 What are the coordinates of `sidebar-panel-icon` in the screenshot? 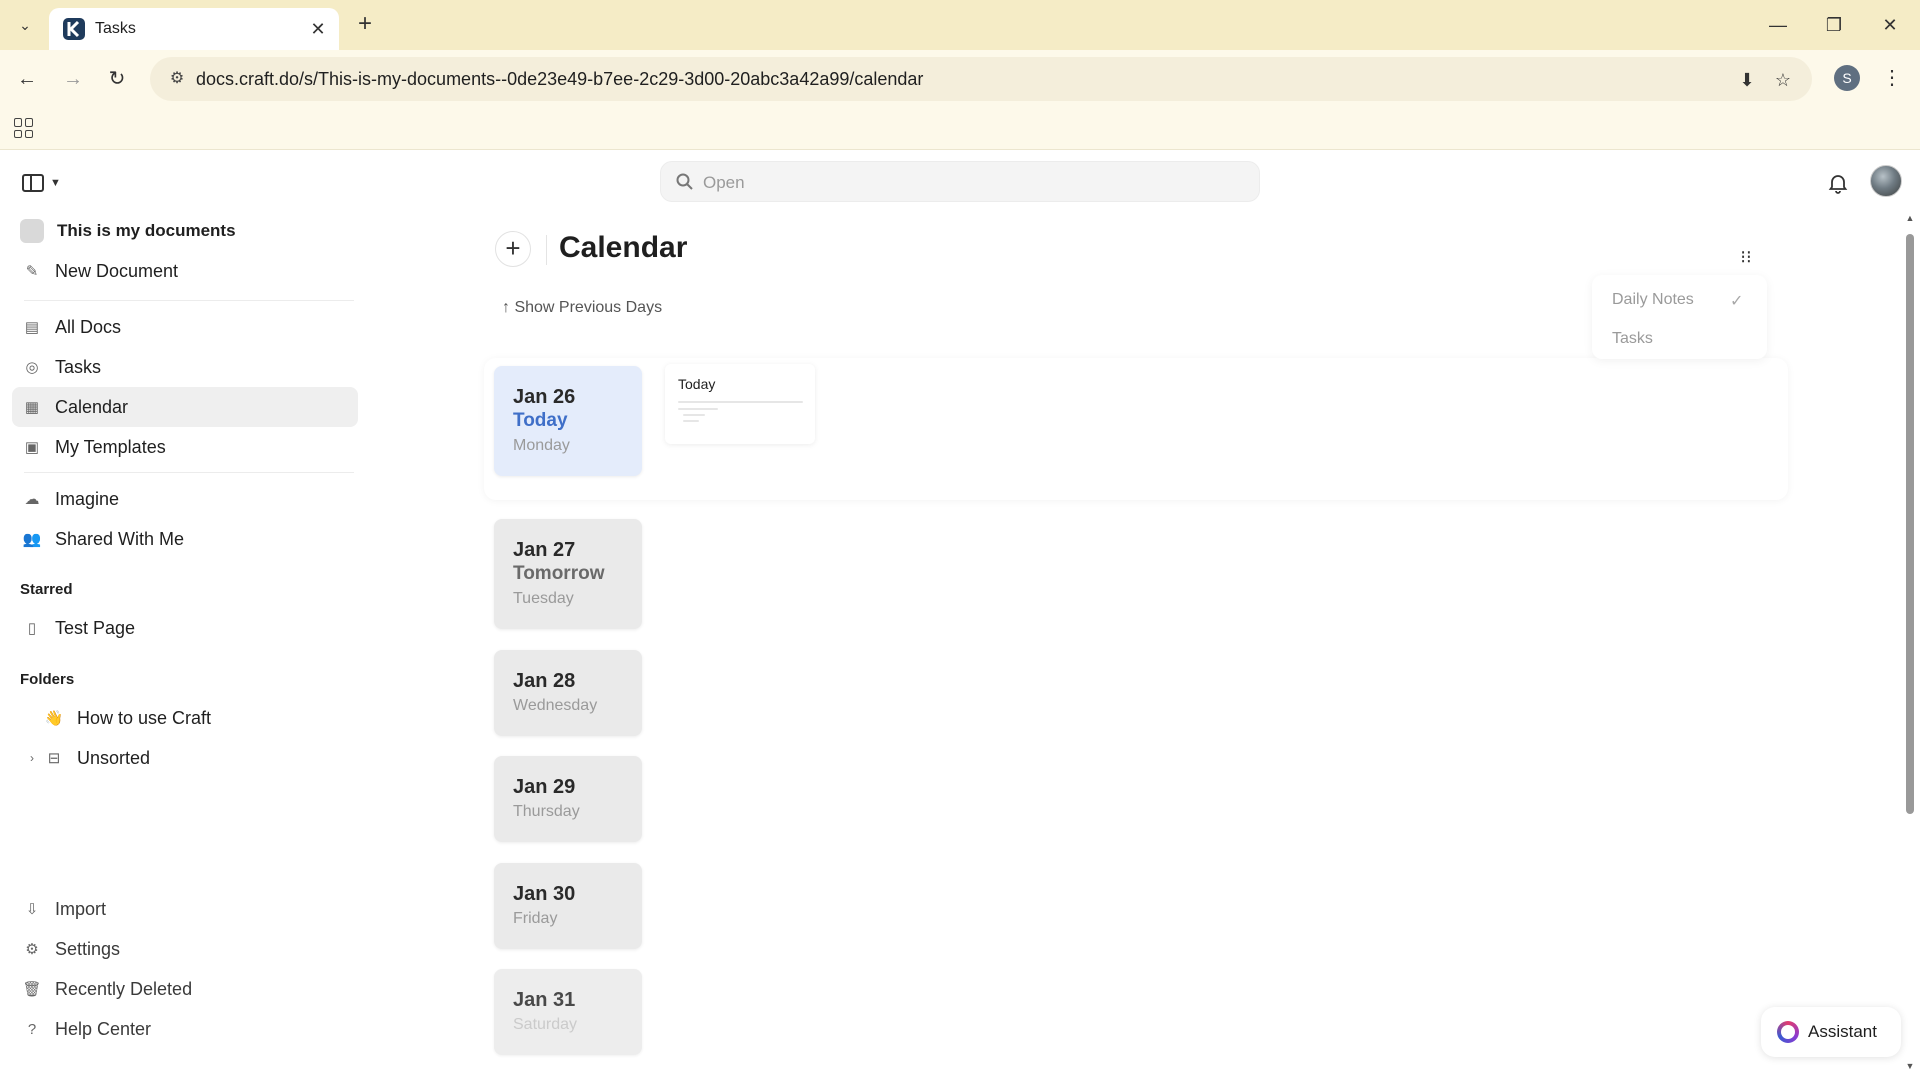 It's located at (33, 183).